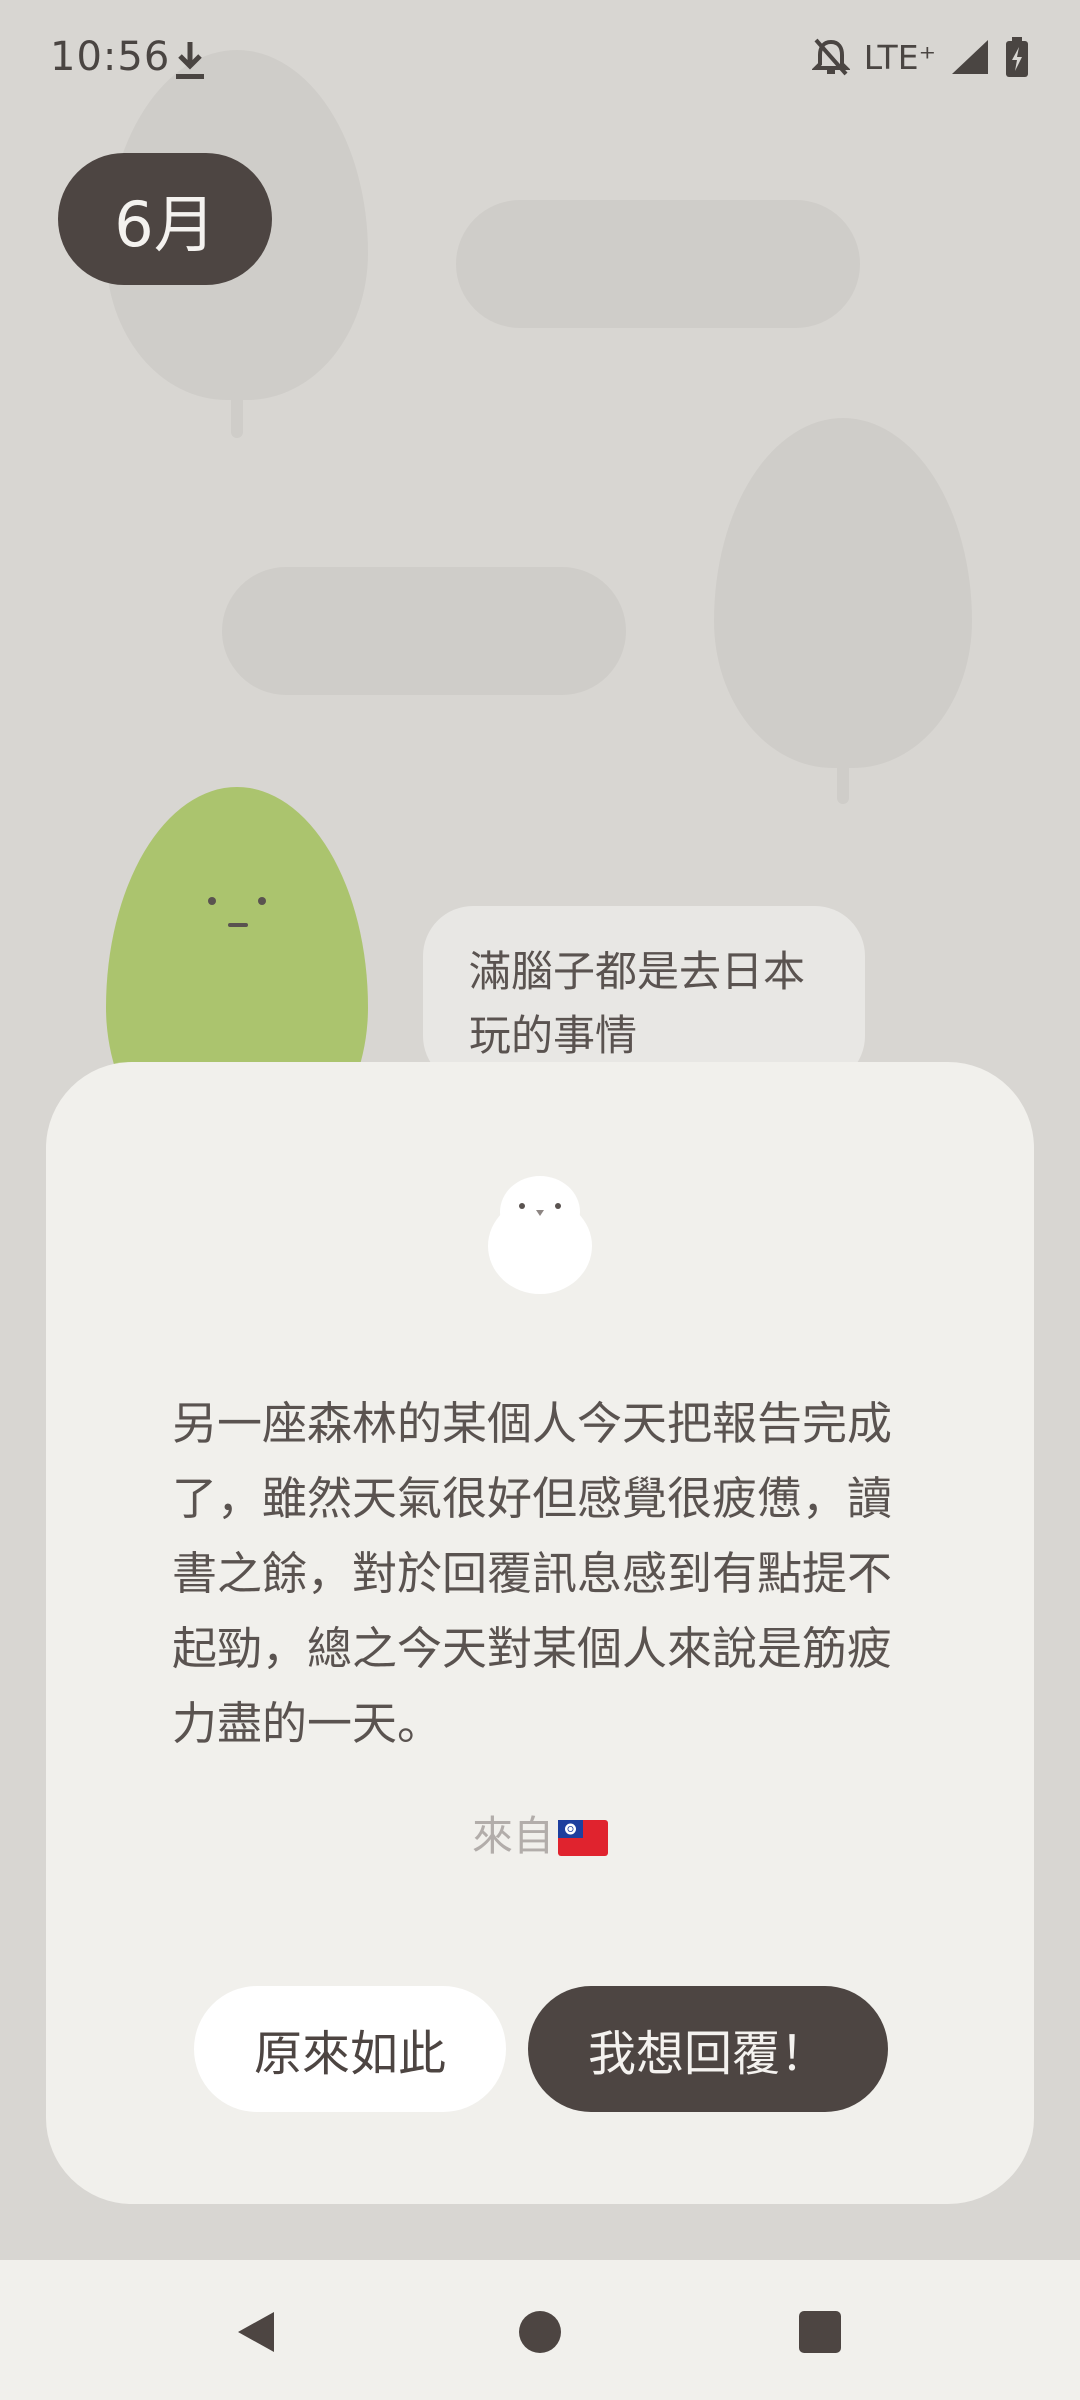  What do you see at coordinates (843, 593) in the screenshot?
I see `background-tree-shape` at bounding box center [843, 593].